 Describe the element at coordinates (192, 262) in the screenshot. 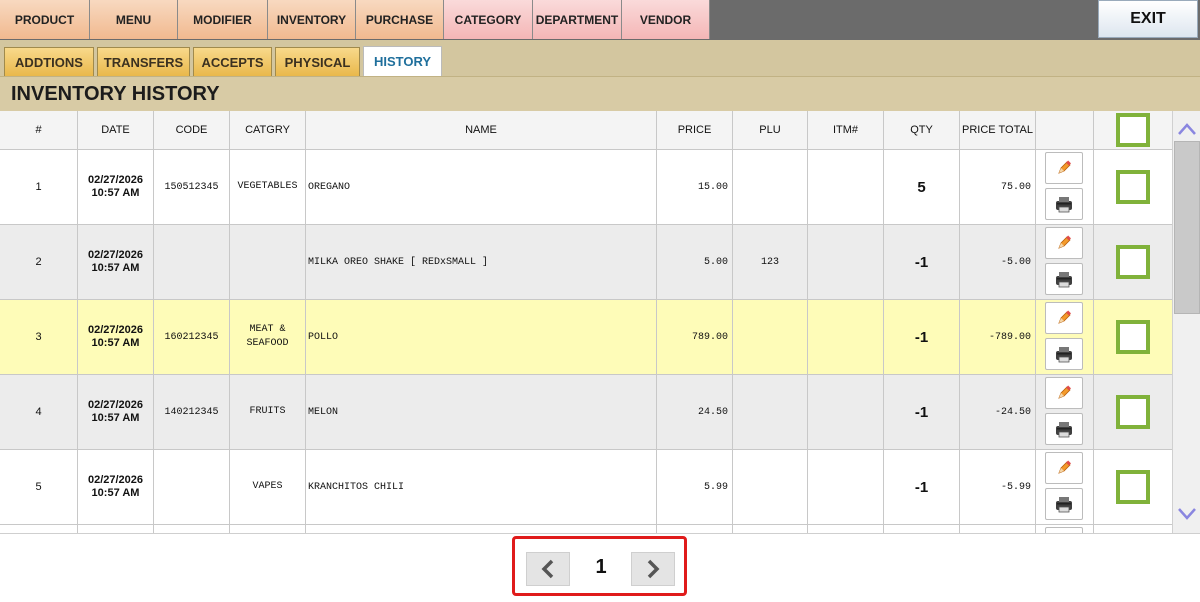

I see `row-code` at that location.